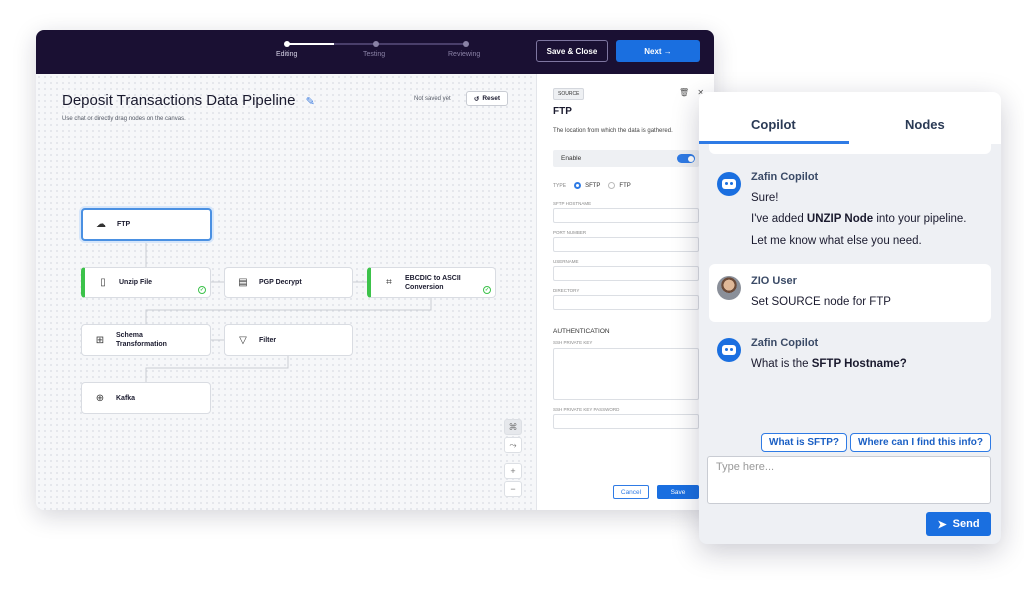  I want to click on connector-ebcdic-schema, so click(288, 311).